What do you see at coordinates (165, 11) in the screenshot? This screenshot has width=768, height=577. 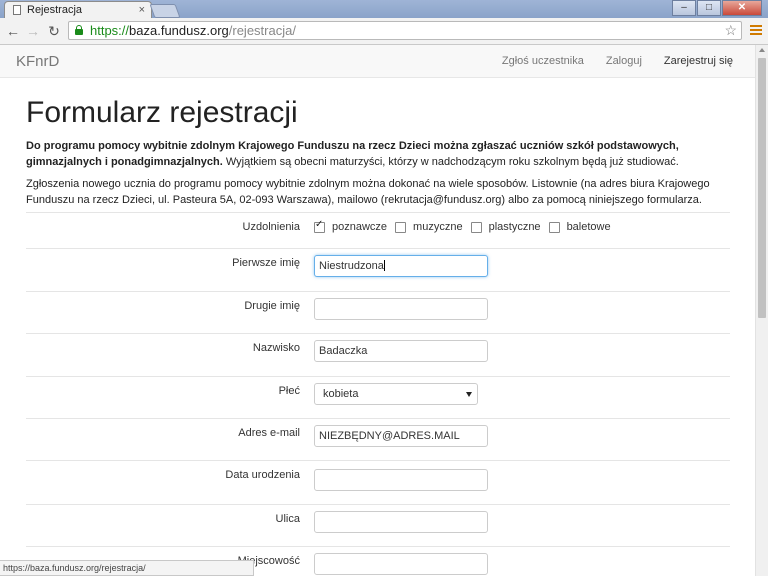 I see `new-tab-button` at bounding box center [165, 11].